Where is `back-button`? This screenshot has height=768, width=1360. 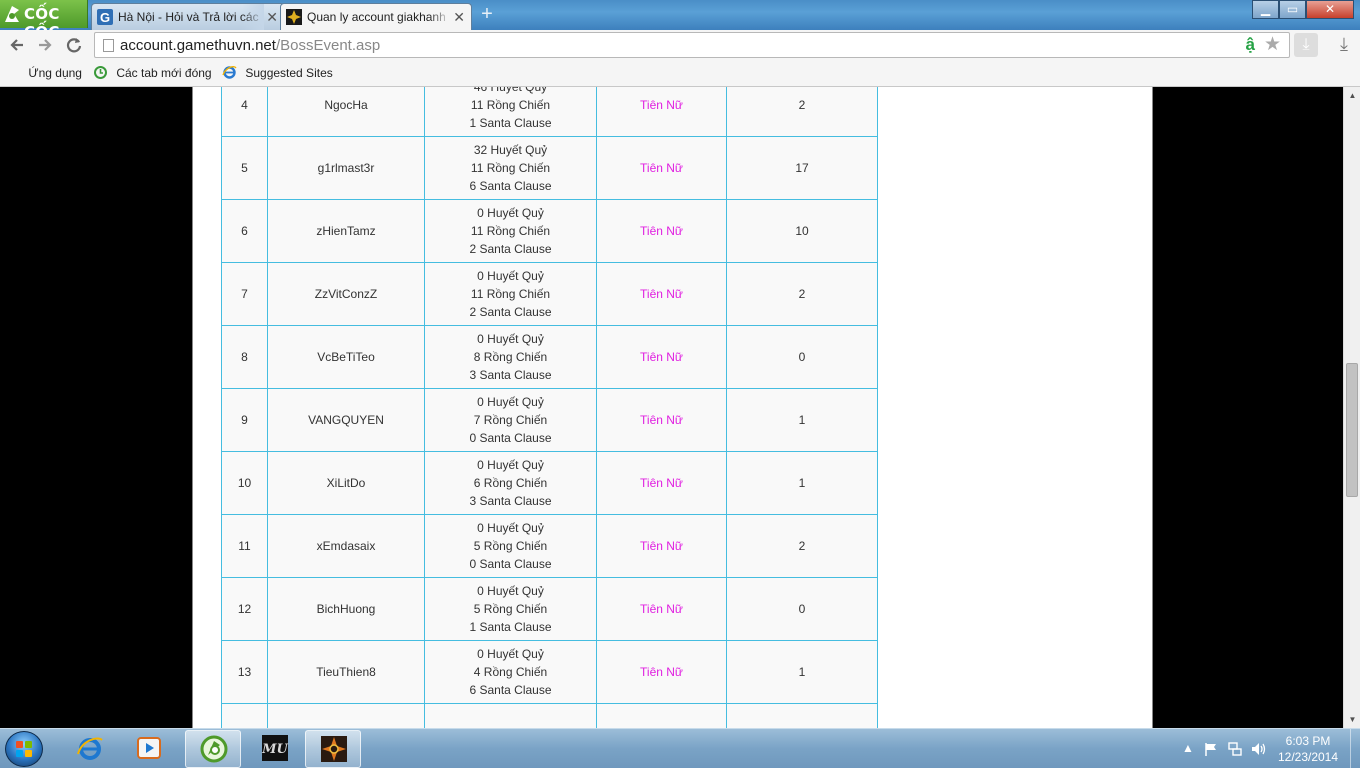 back-button is located at coordinates (17, 45).